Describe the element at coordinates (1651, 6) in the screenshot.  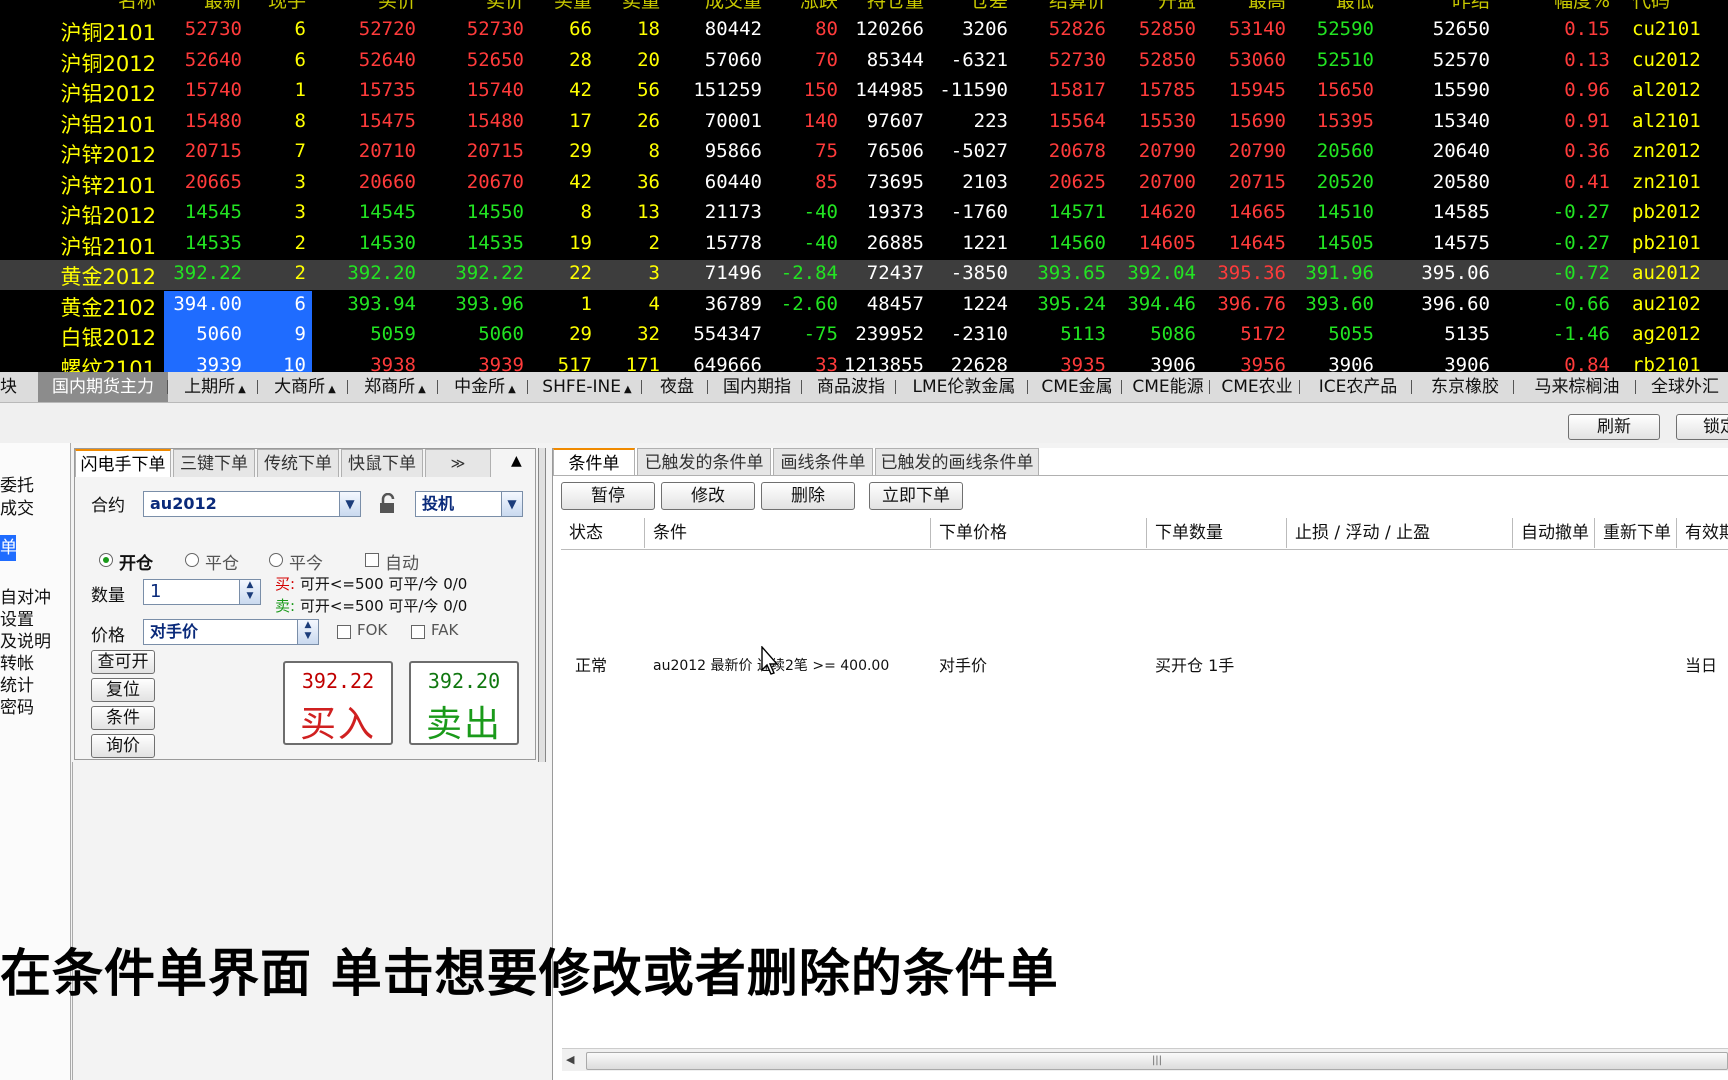
I see `column-header: 代码` at that location.